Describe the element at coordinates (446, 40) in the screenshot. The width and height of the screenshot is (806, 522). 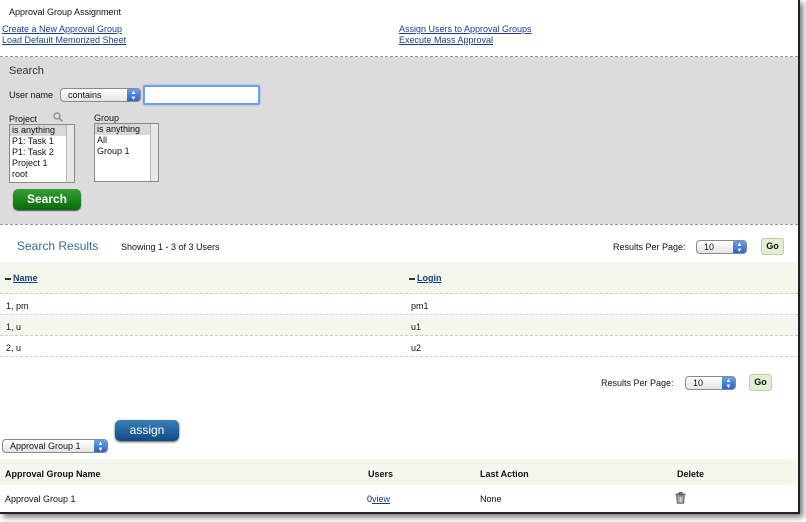
I see `execute-mass-approval-link: Execute Mass Approval` at that location.